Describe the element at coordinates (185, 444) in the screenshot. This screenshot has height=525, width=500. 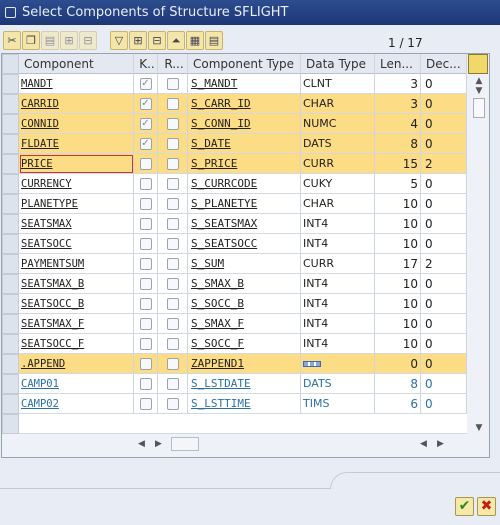
I see `horizontal-scroll-thumb` at that location.